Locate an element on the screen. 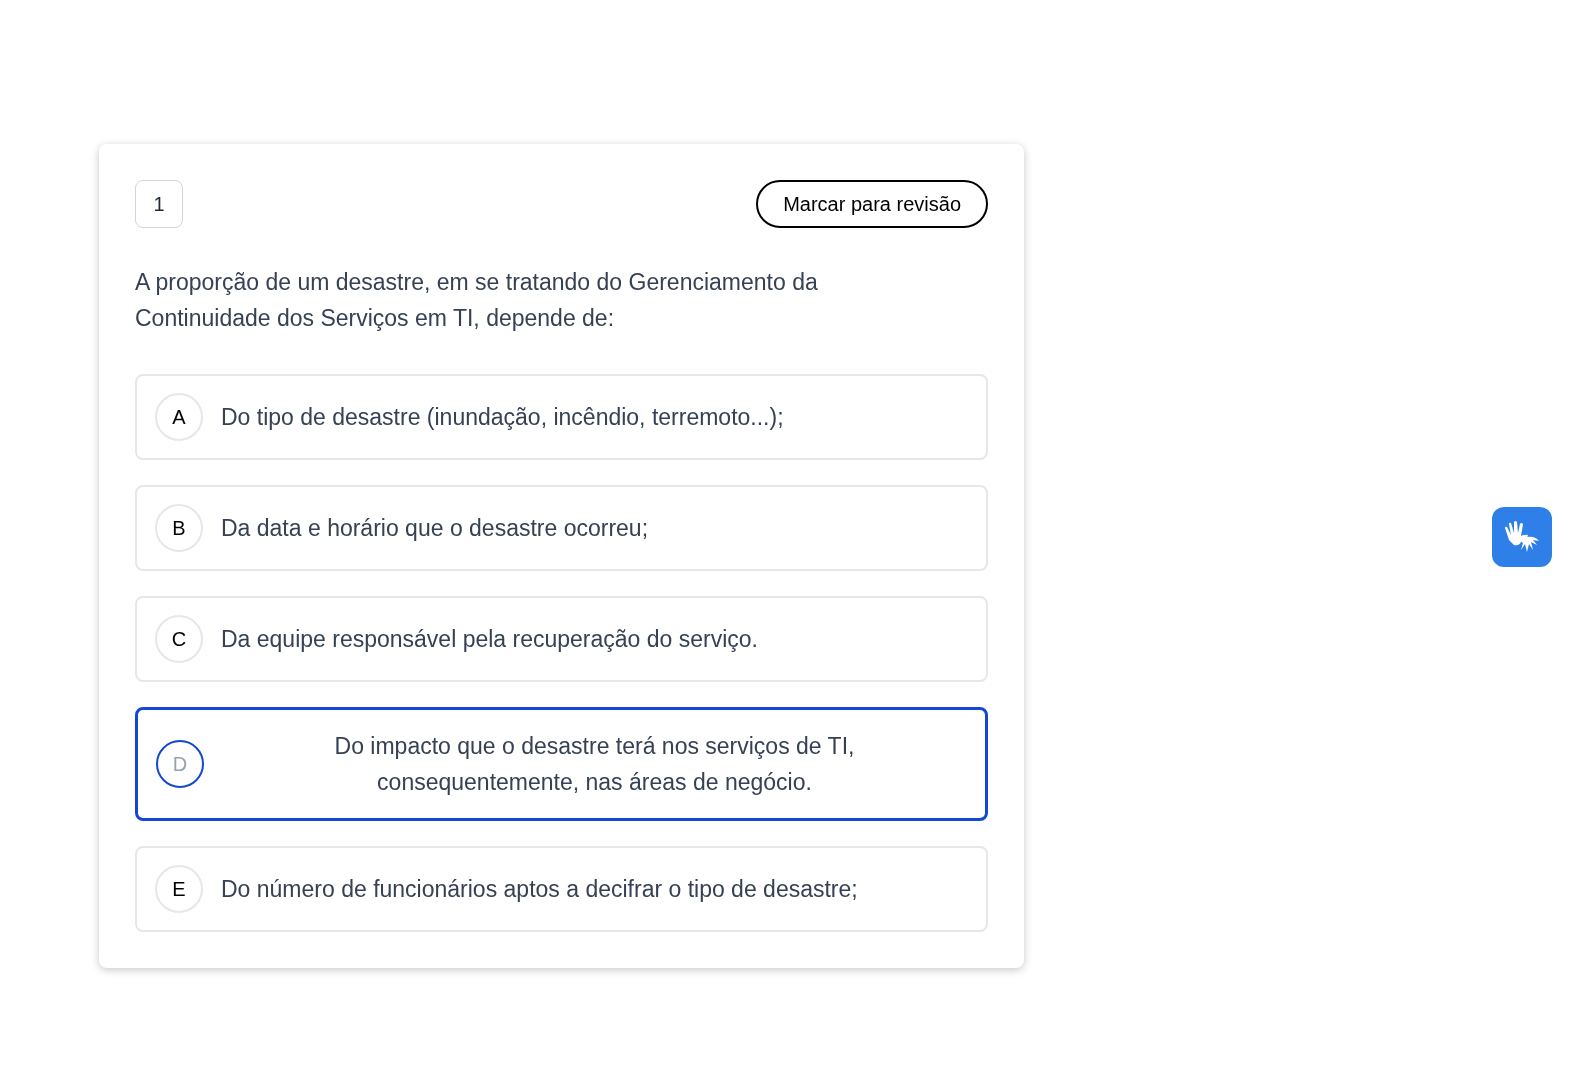 The width and height of the screenshot is (1571, 1078). option-text: Da data e horário que o desastre ocorreu; is located at coordinates (435, 528).